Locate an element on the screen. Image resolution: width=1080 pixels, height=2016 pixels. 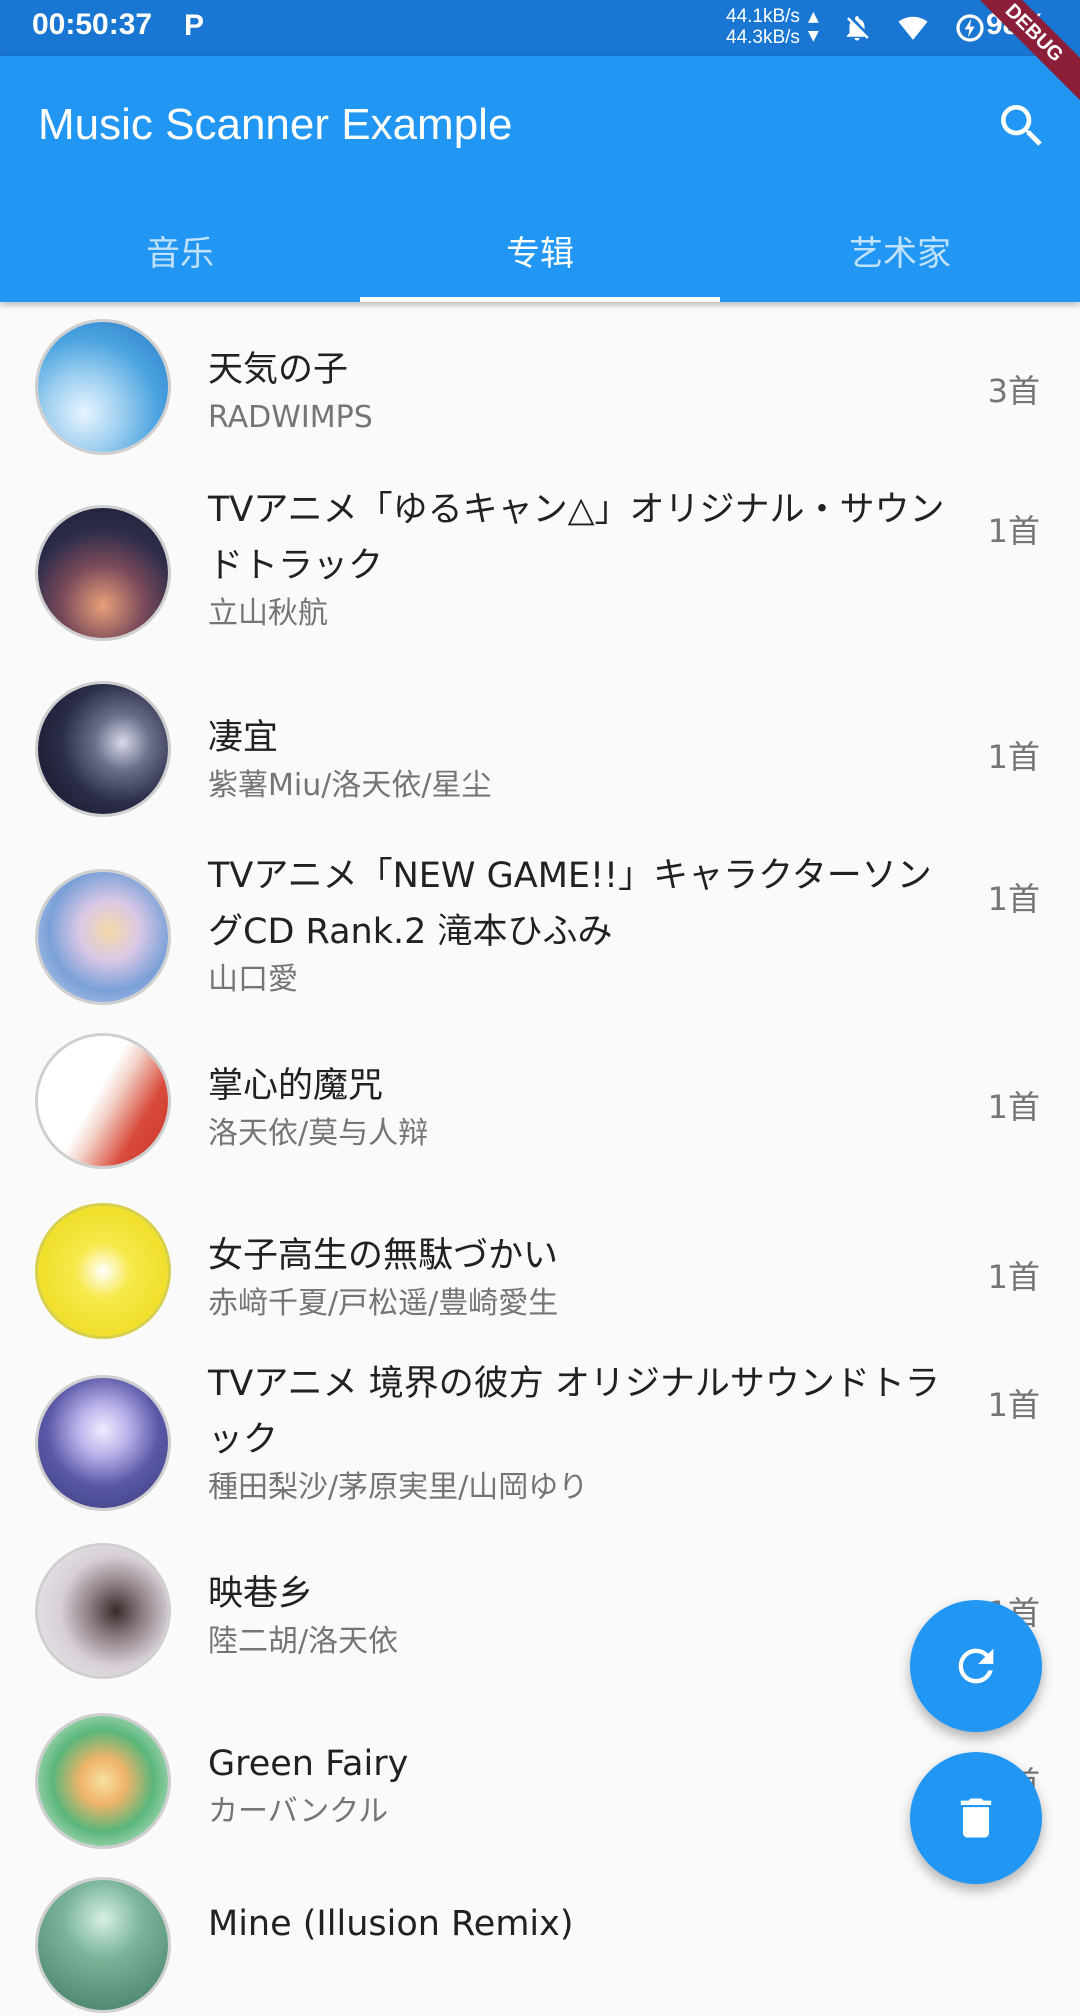
battery-saver-icon is located at coordinates (970, 28).